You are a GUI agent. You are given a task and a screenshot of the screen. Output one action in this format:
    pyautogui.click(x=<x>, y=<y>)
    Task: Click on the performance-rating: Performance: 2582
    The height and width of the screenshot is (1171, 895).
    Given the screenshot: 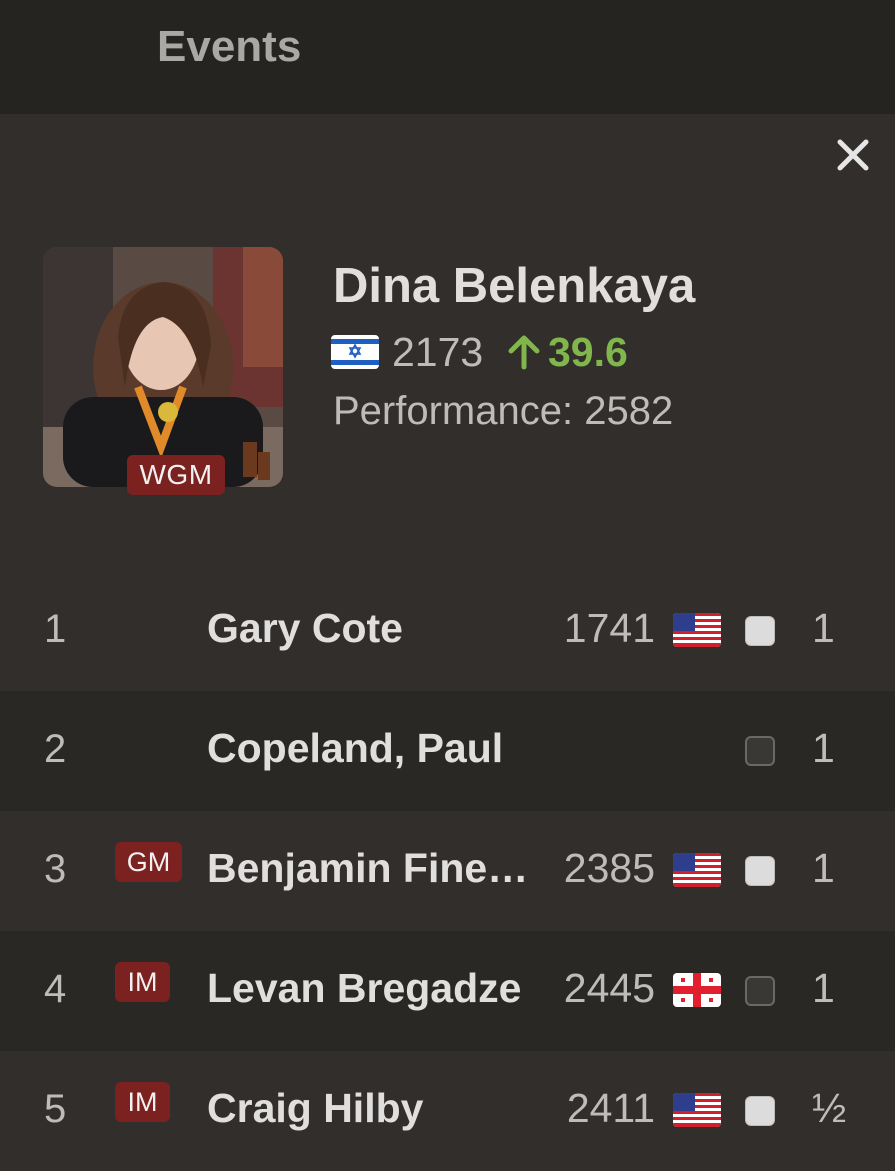 What is the action you would take?
    pyautogui.click(x=503, y=411)
    